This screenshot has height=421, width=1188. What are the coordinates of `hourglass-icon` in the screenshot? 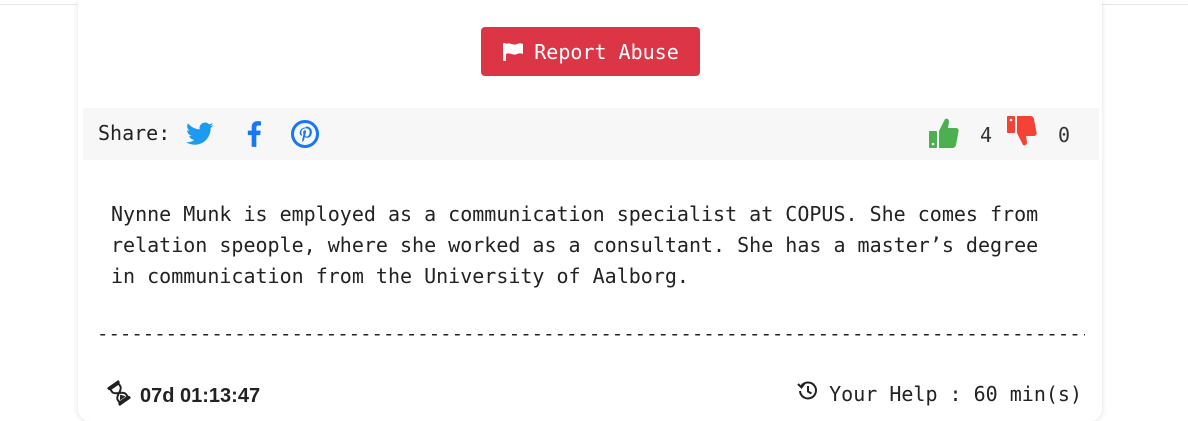 It's located at (119, 396).